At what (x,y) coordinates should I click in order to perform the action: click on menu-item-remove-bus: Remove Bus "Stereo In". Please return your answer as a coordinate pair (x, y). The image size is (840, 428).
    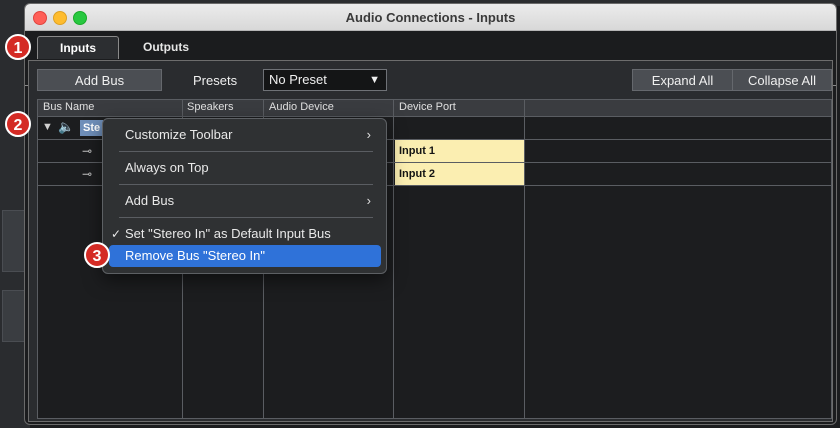
    Looking at the image, I should click on (245, 256).